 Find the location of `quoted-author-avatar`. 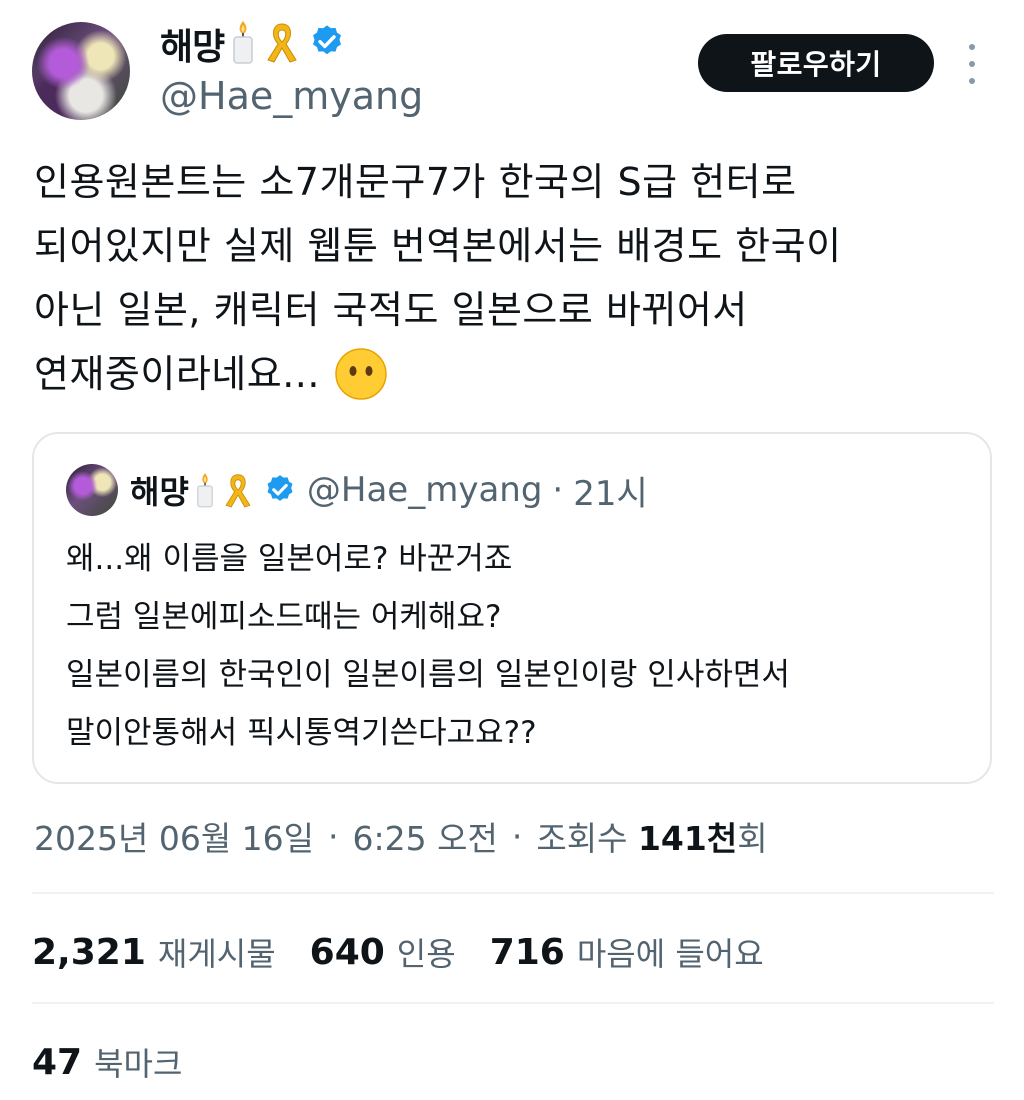

quoted-author-avatar is located at coordinates (92, 490).